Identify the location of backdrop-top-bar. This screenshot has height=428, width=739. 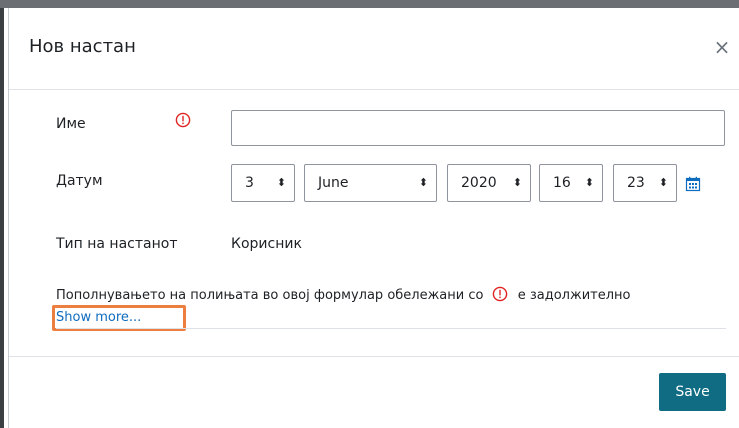
(369, 4).